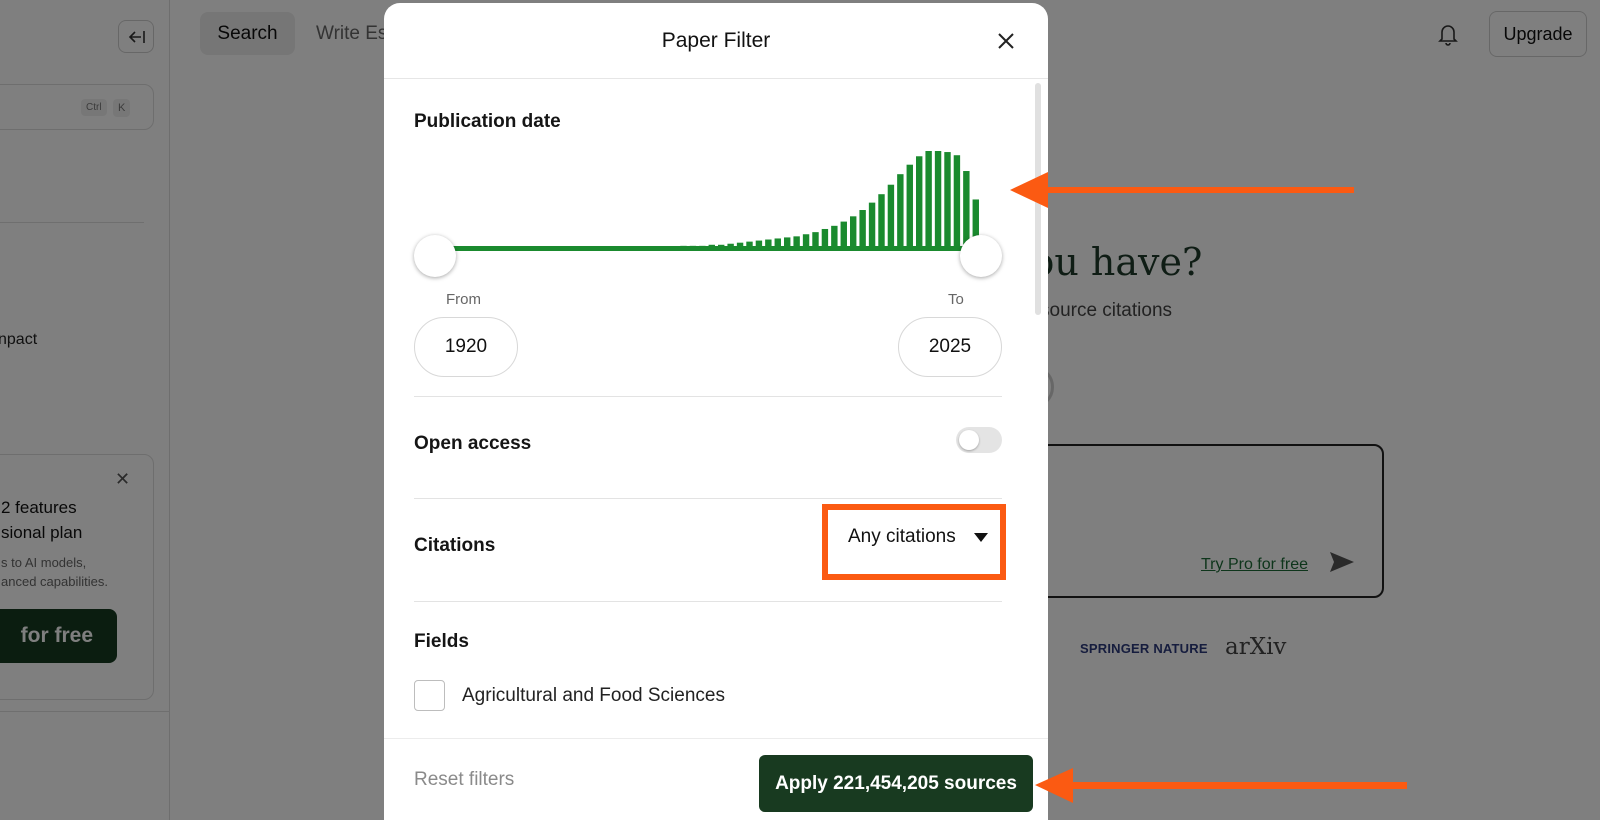  Describe the element at coordinates (473, 443) in the screenshot. I see `open-access-label: Open access` at that location.